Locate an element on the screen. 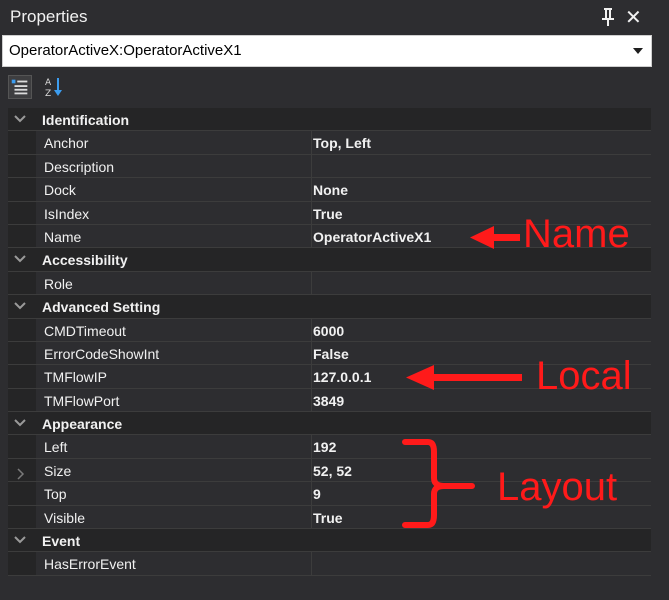 Image resolution: width=669 pixels, height=600 pixels. svg-text: Z is located at coordinates (48, 94).